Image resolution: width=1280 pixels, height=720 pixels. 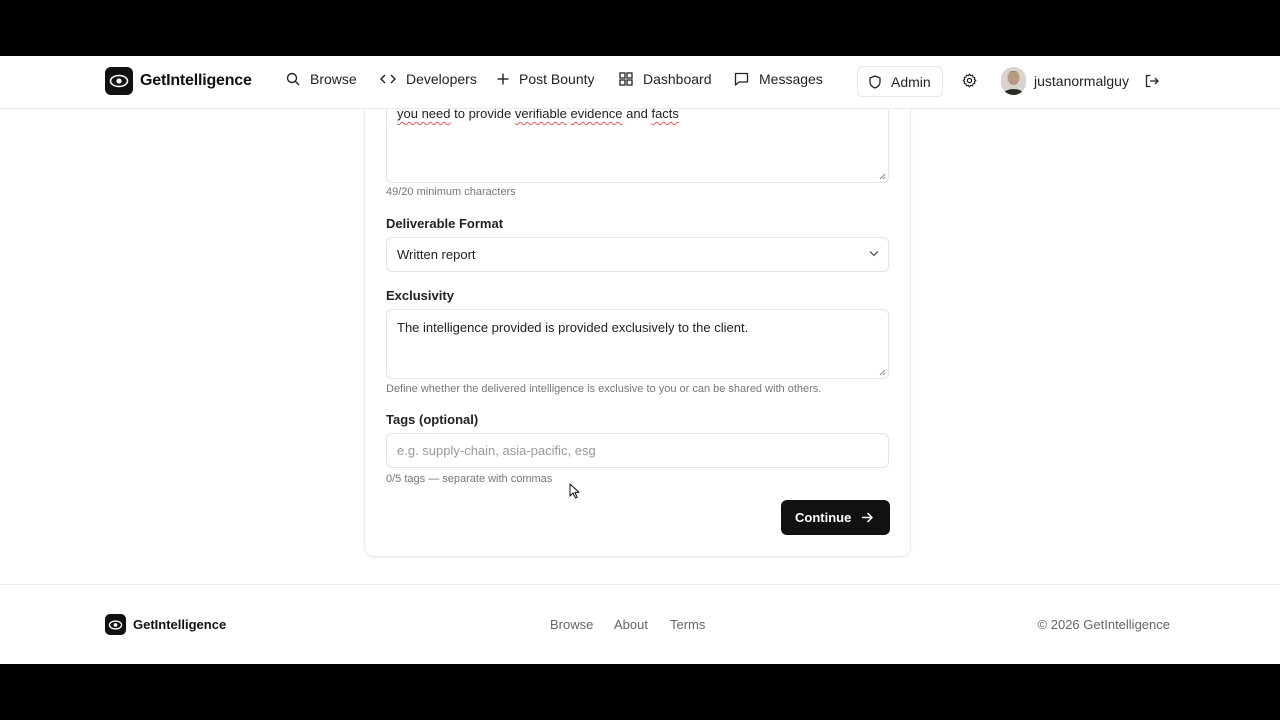 I want to click on avatar, so click(x=1013, y=81).